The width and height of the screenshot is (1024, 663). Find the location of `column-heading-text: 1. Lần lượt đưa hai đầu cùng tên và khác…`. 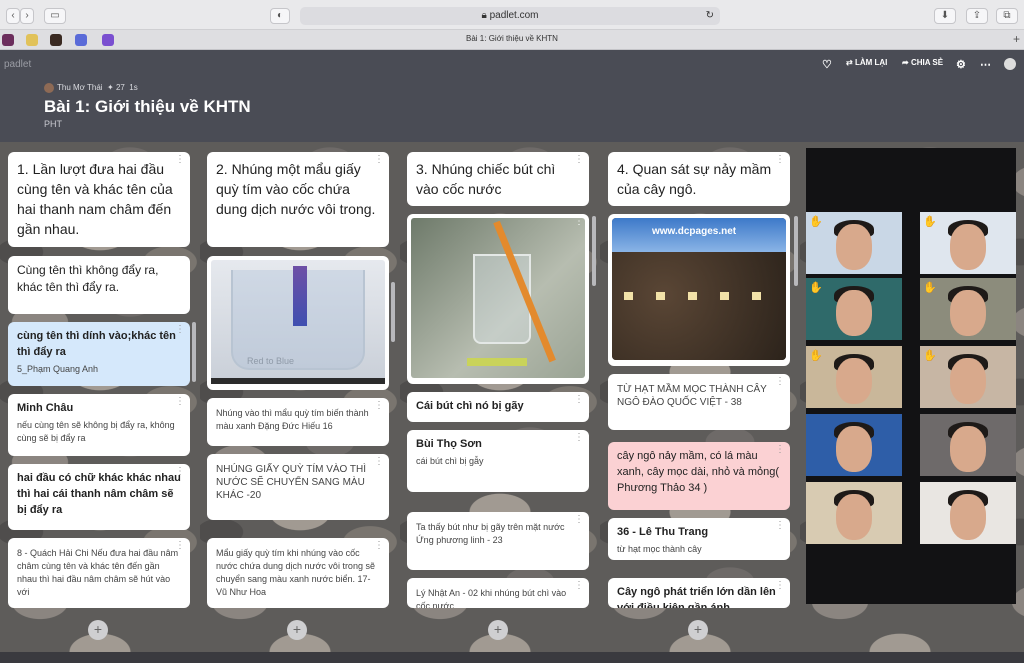

column-heading-text: 1. Lần lượt đưa hai đầu cùng tên và khác… is located at coordinates (95, 199).